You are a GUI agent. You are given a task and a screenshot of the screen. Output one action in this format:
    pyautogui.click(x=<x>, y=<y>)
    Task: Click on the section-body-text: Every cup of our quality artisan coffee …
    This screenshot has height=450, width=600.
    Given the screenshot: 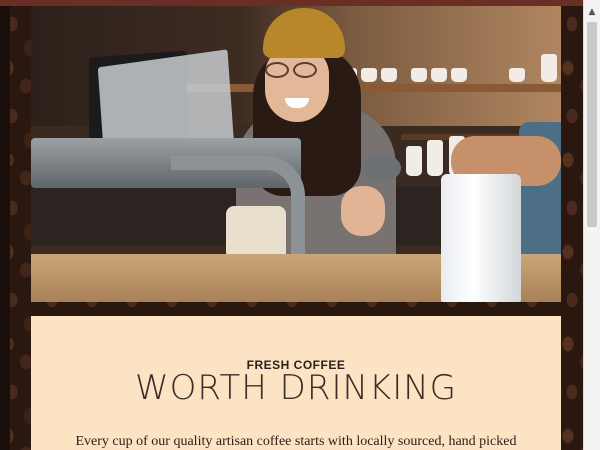 What is the action you would take?
    pyautogui.click(x=296, y=441)
    